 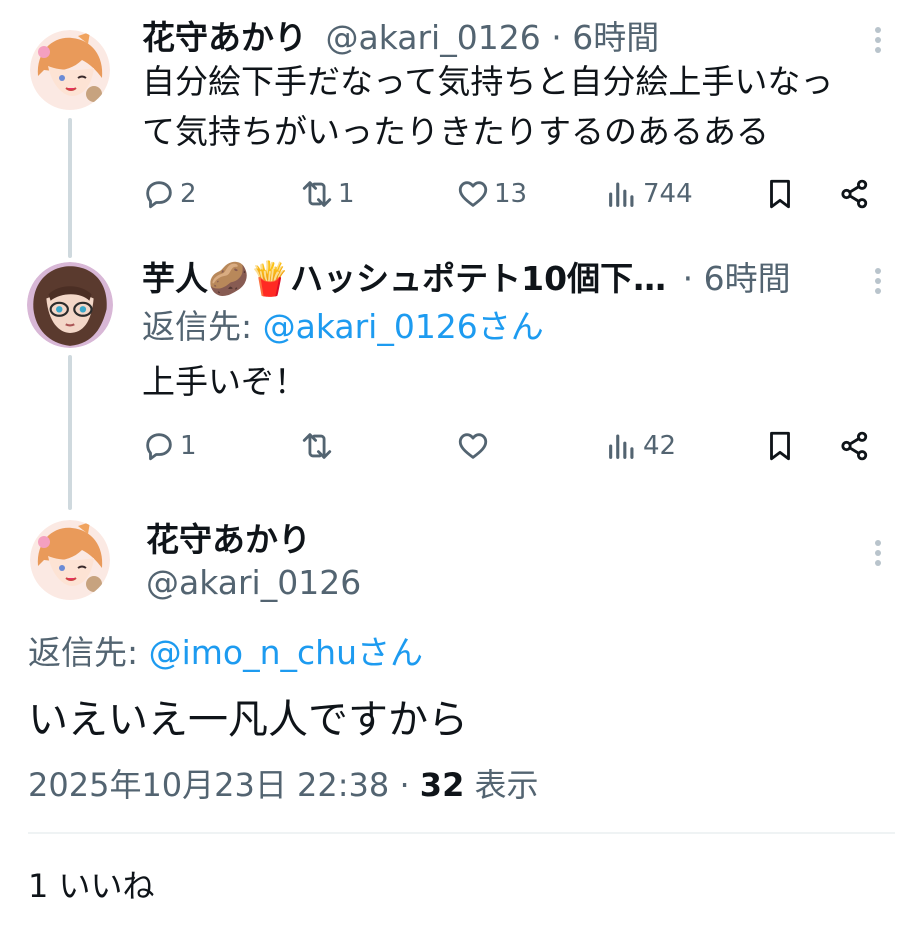 What do you see at coordinates (208, 785) in the screenshot?
I see `tweet-timestamp: 2025年10月23日 22:38` at bounding box center [208, 785].